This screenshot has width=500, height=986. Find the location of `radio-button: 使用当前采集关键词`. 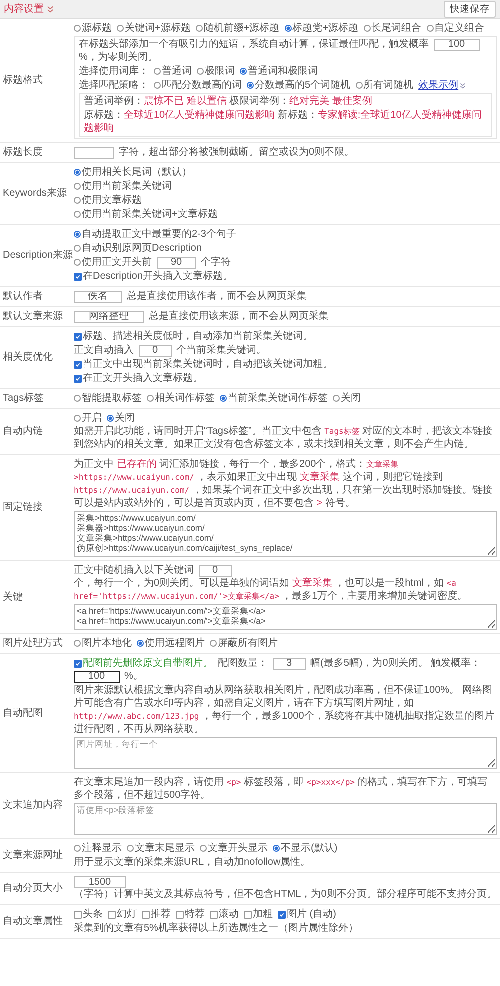

radio-button: 使用当前采集关键词 is located at coordinates (123, 186).